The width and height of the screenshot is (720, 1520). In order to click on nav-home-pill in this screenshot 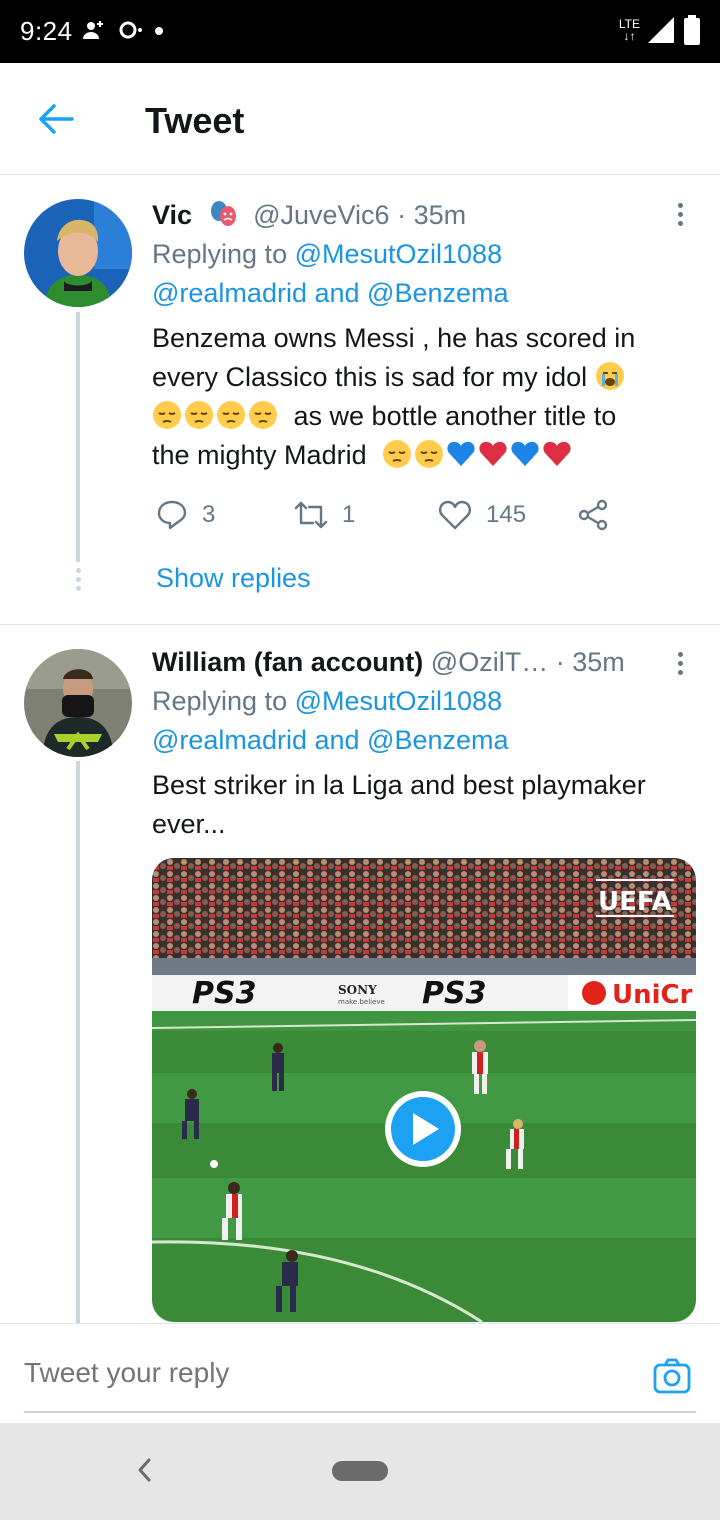, I will do `click(360, 1471)`.